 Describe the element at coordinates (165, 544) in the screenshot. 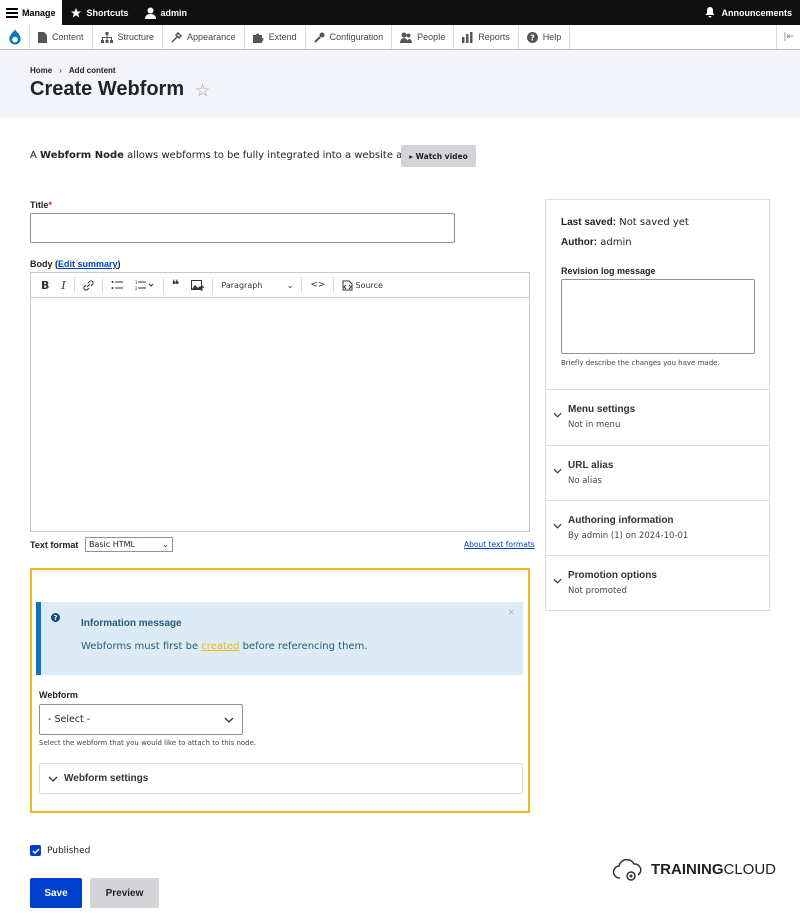

I see `chevron-down-icon: ⌄` at that location.